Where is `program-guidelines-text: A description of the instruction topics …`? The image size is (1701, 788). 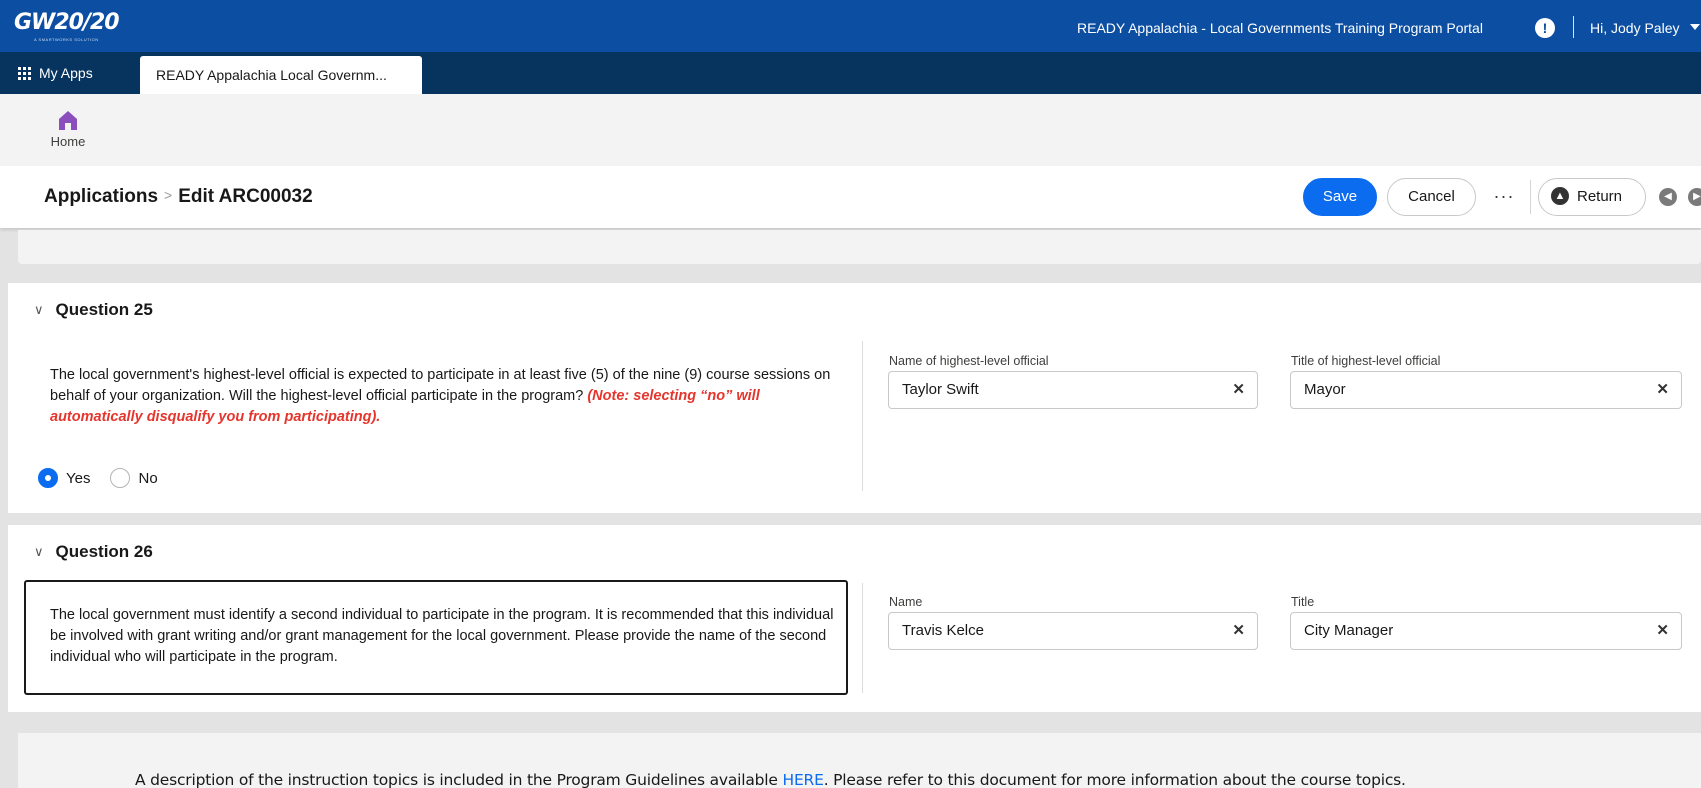 program-guidelines-text: A description of the instruction topics … is located at coordinates (770, 779).